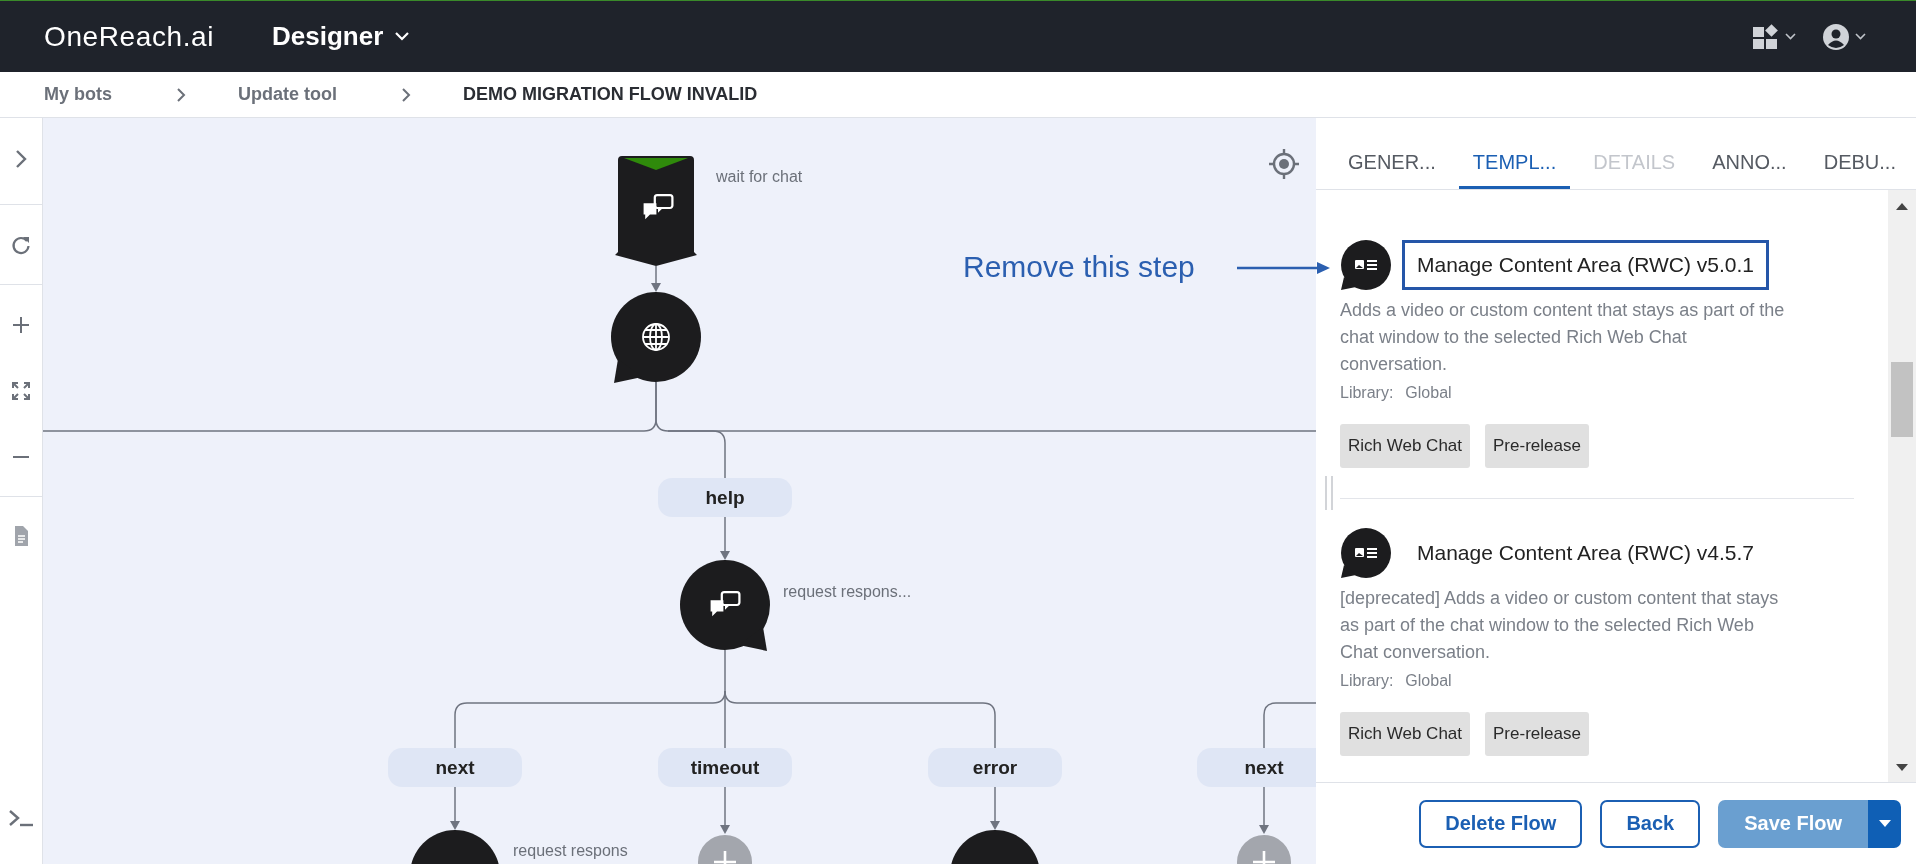  Describe the element at coordinates (287, 94) in the screenshot. I see `breadcrumb-link: Update tool` at that location.